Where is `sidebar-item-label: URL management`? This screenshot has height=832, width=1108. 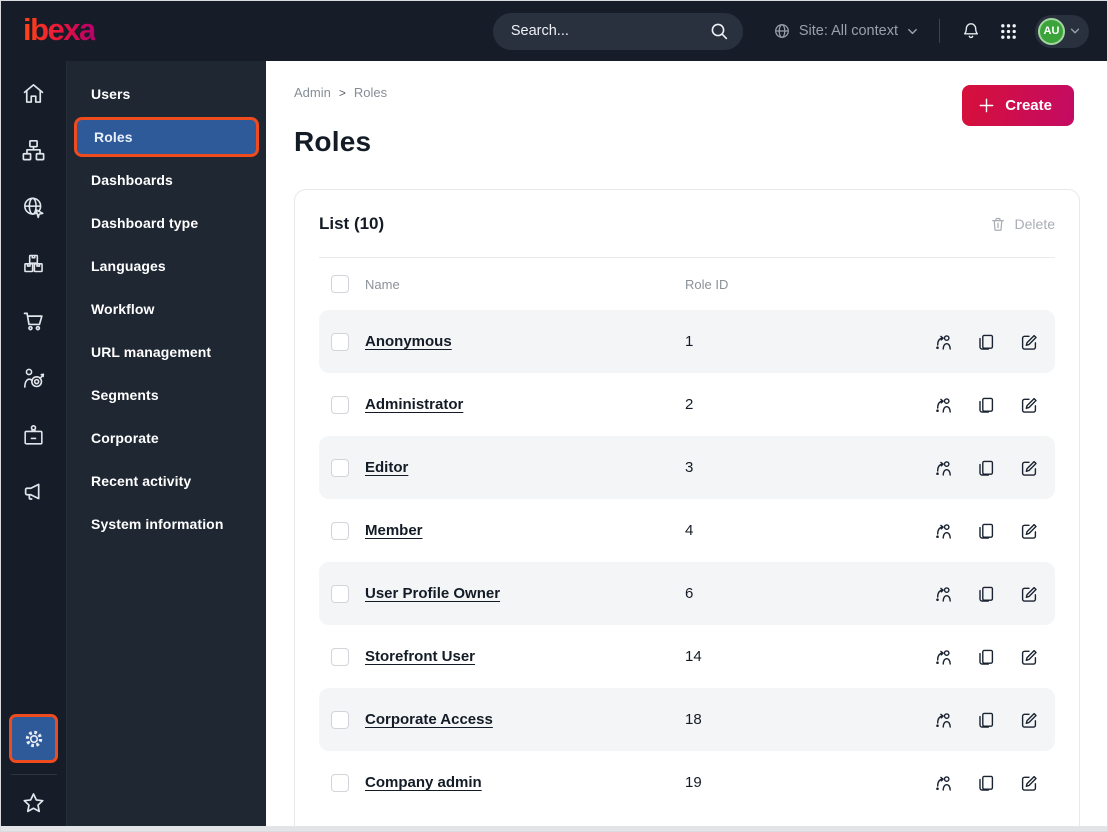
sidebar-item-label: URL management is located at coordinates (151, 352).